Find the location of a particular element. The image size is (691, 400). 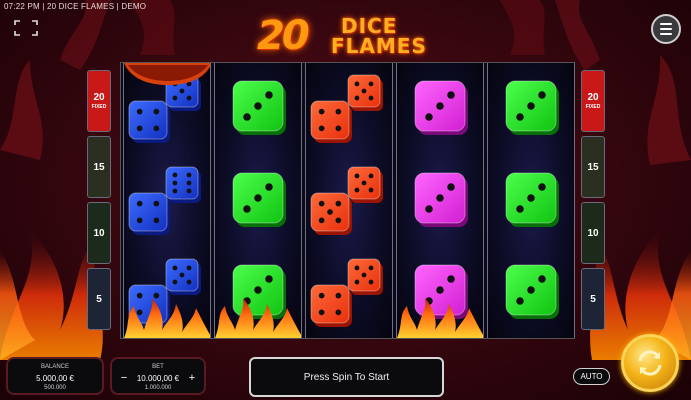

payline-right-5: 5 is located at coordinates (593, 299).